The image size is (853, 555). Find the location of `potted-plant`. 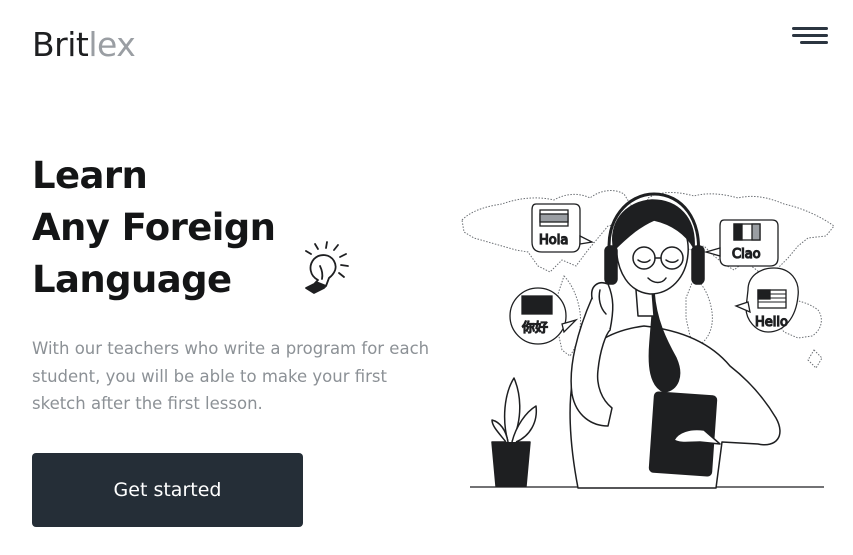

potted-plant is located at coordinates (514, 432).